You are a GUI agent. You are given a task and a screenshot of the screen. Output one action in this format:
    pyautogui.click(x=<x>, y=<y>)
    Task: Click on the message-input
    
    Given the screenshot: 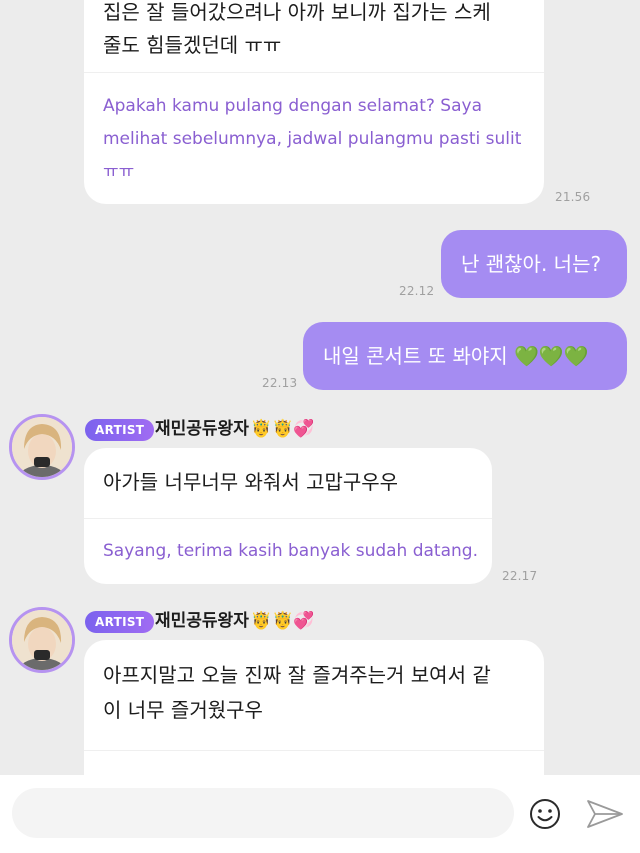 What is the action you would take?
    pyautogui.click(x=263, y=813)
    